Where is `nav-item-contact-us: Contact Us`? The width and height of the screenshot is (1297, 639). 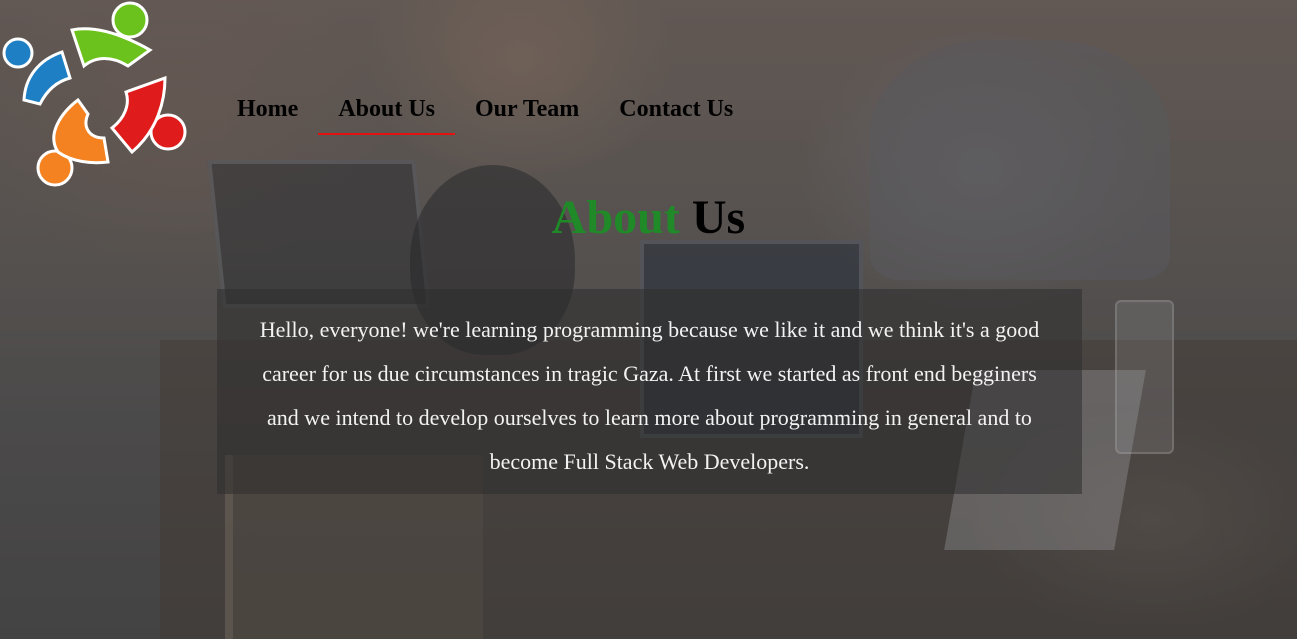 nav-item-contact-us: Contact Us is located at coordinates (676, 114).